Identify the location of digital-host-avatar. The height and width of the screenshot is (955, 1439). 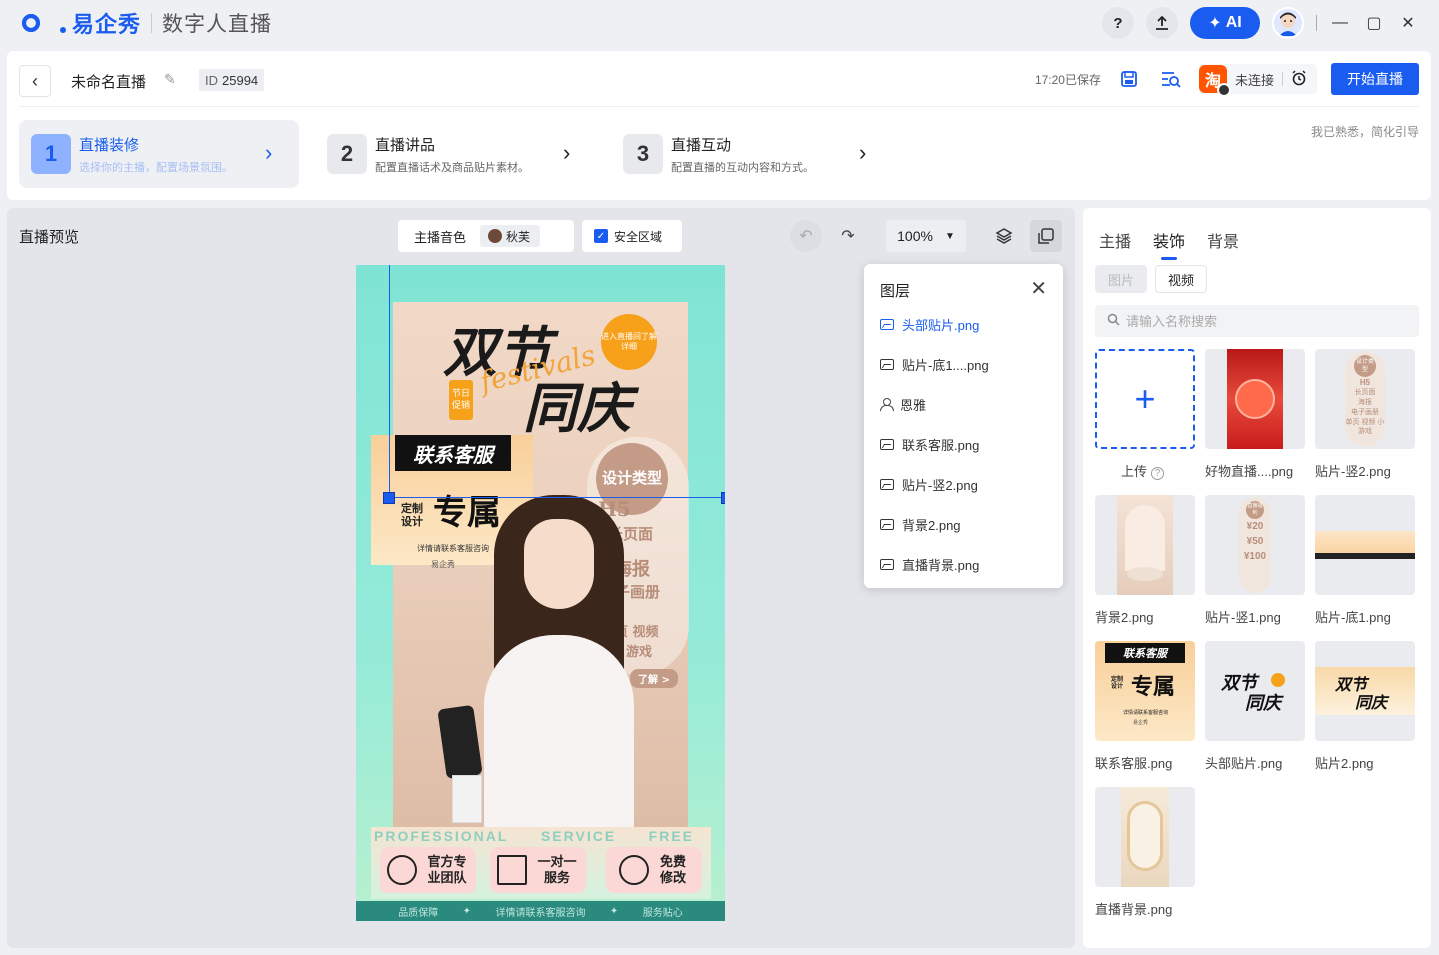
(559, 670).